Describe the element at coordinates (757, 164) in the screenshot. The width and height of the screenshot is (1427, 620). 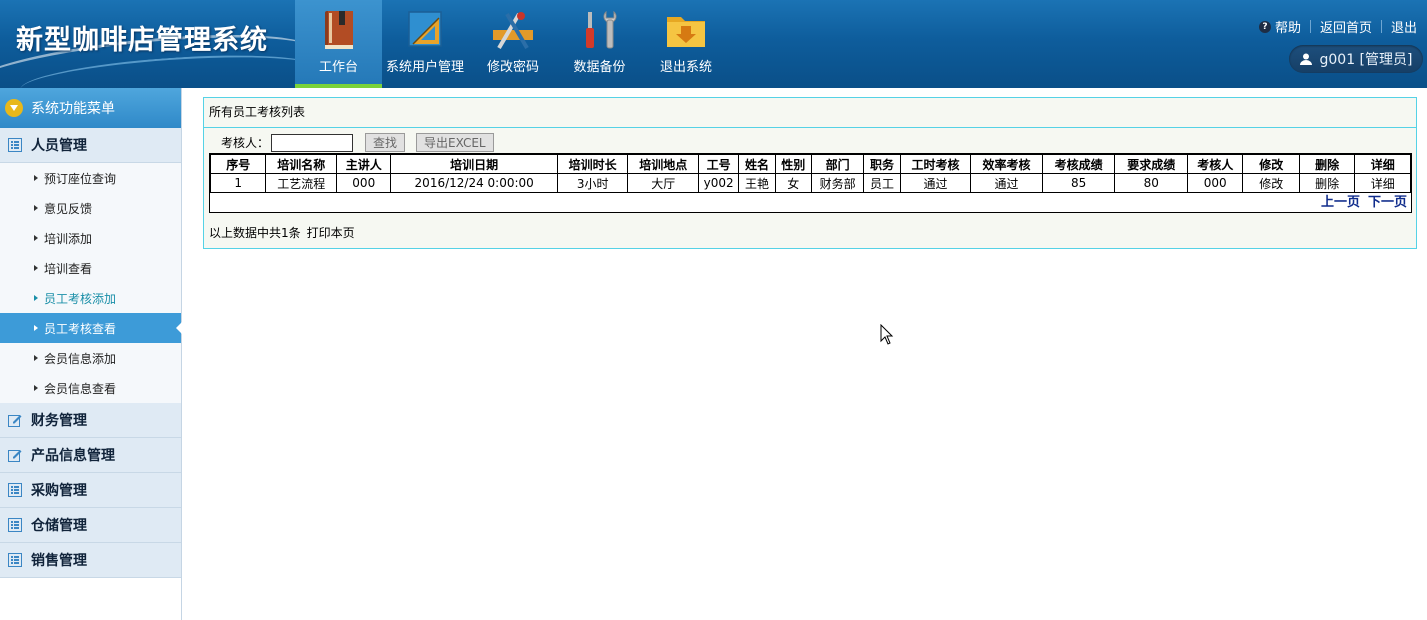
I see `column-header: 姓名` at that location.